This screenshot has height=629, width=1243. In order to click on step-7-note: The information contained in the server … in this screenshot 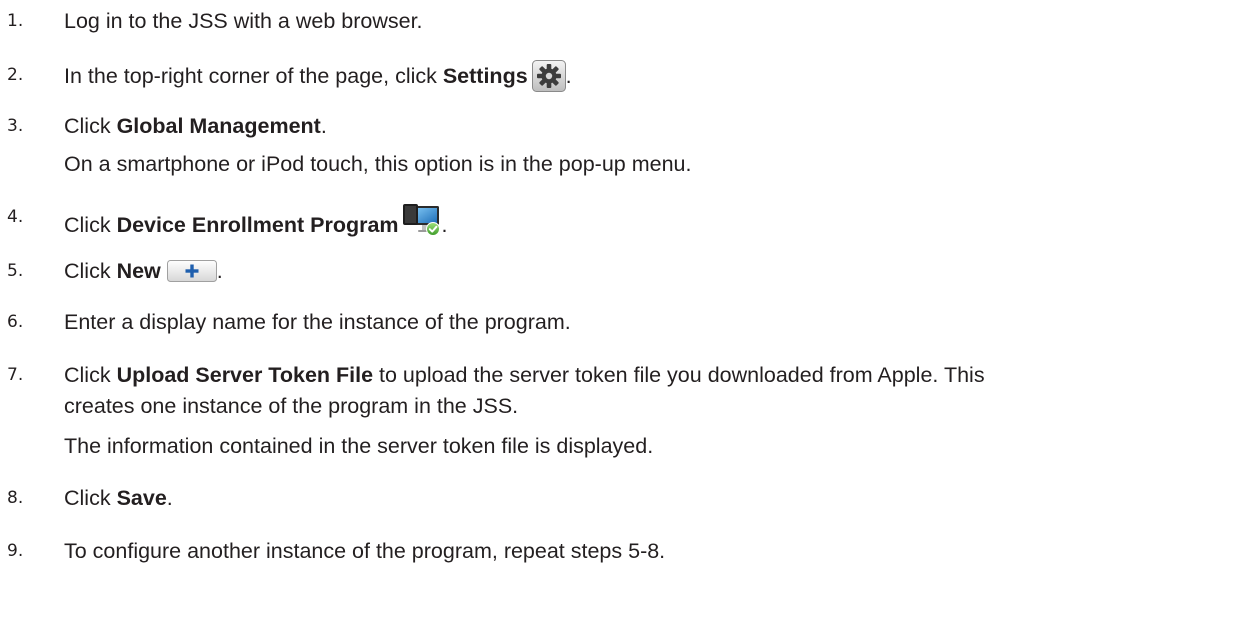, I will do `click(359, 446)`.